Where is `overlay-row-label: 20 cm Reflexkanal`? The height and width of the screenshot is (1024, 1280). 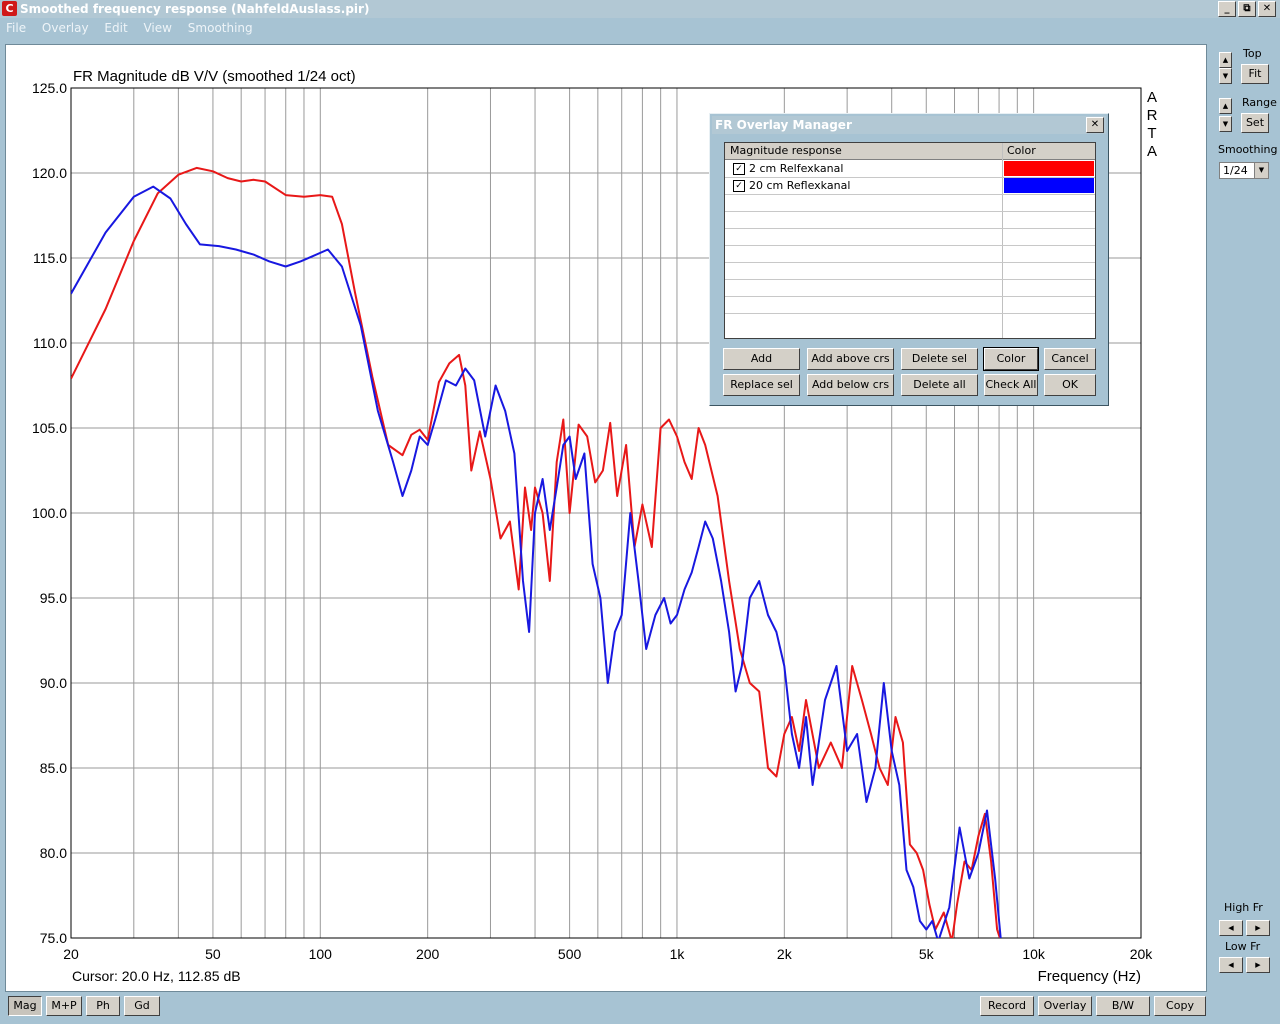 overlay-row-label: 20 cm Reflexkanal is located at coordinates (800, 185).